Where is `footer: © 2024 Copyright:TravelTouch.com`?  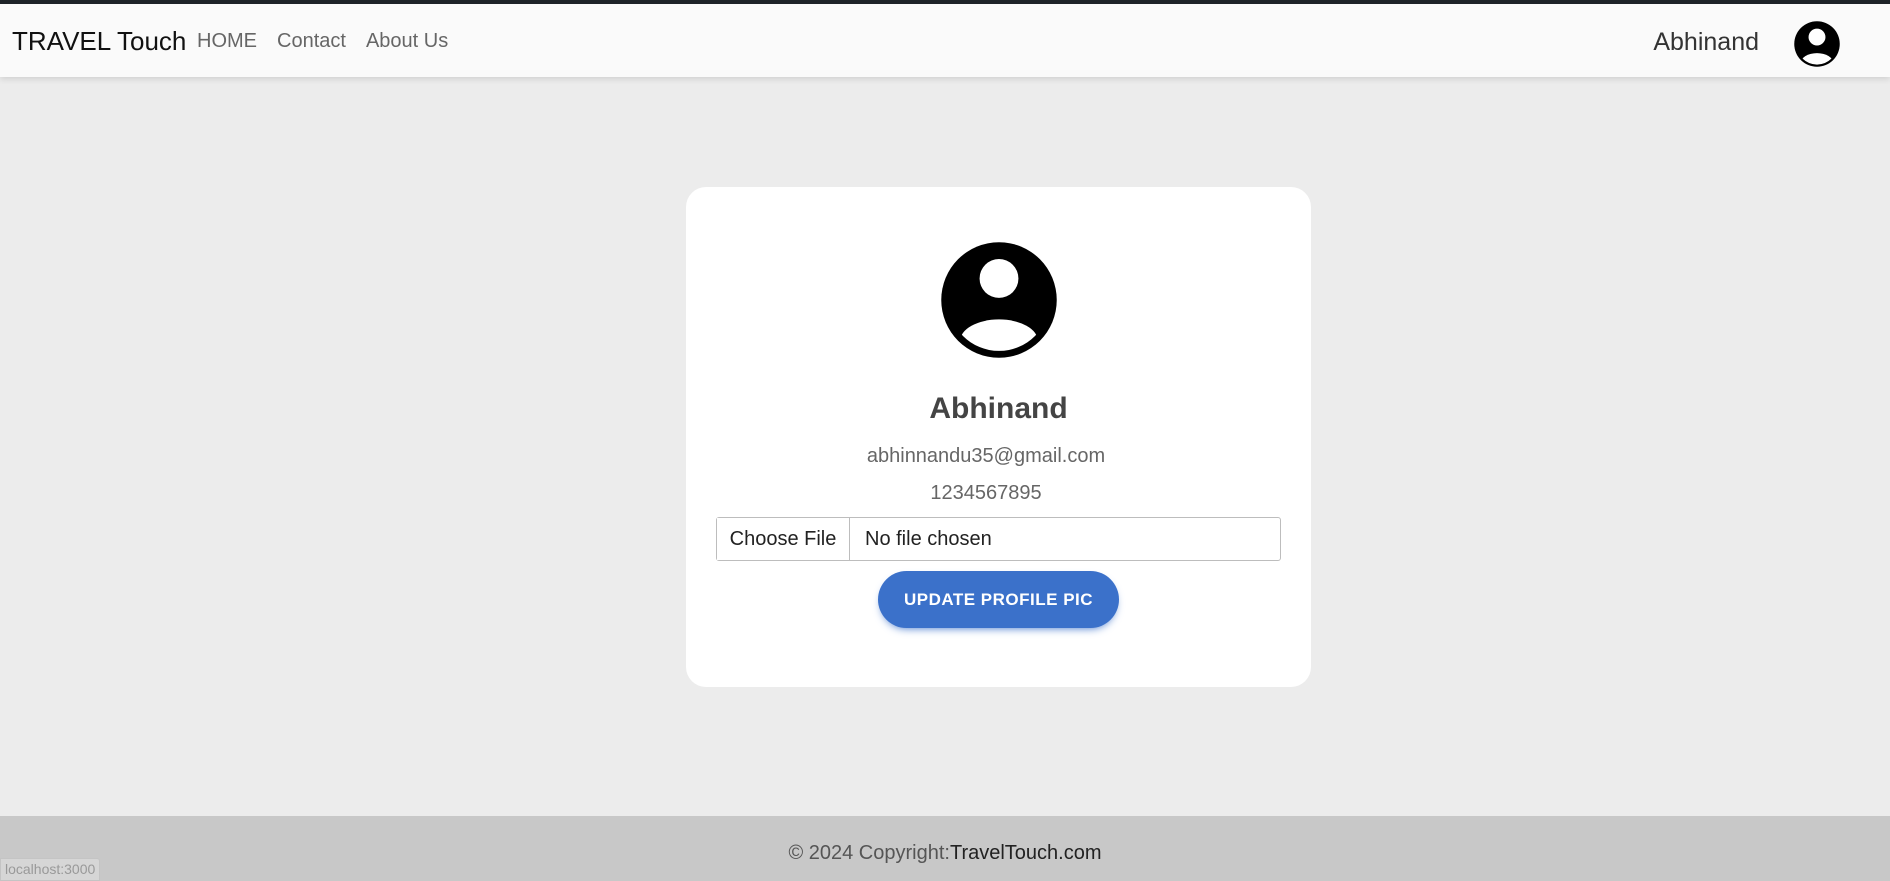
footer: © 2024 Copyright:TravelTouch.com is located at coordinates (945, 848).